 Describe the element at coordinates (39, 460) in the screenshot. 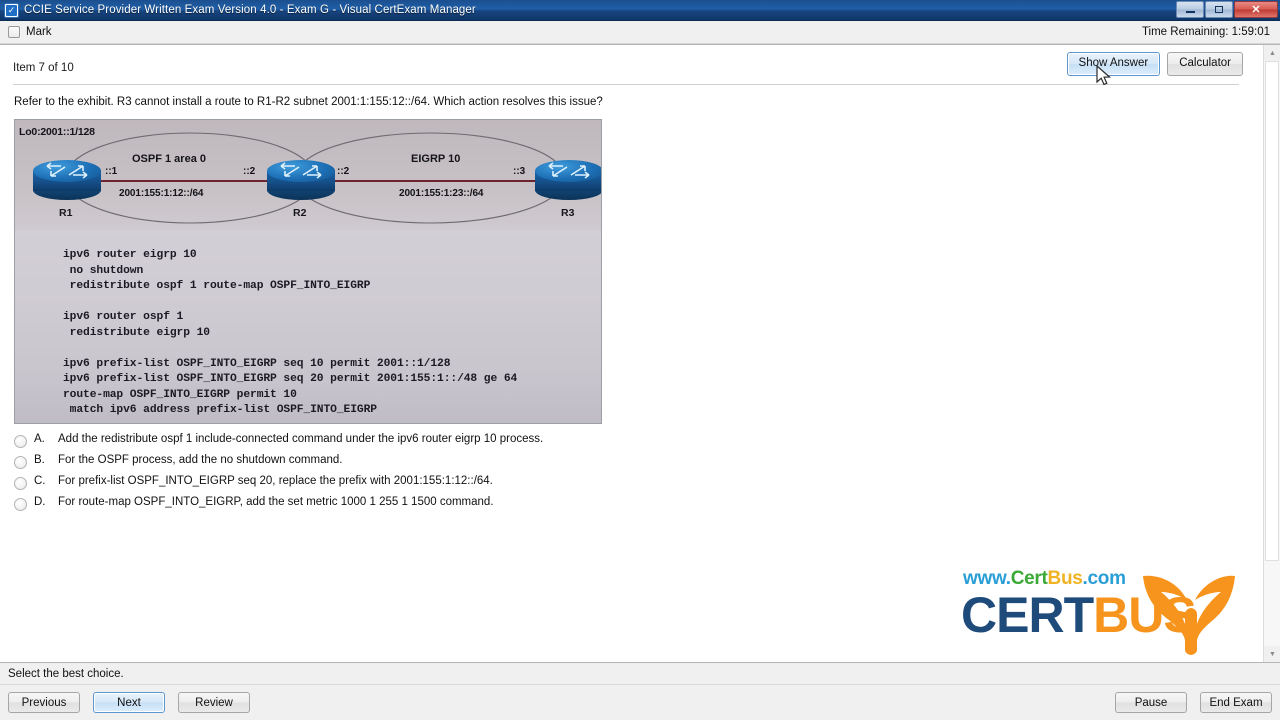

I see `option-b-letter: B.` at that location.